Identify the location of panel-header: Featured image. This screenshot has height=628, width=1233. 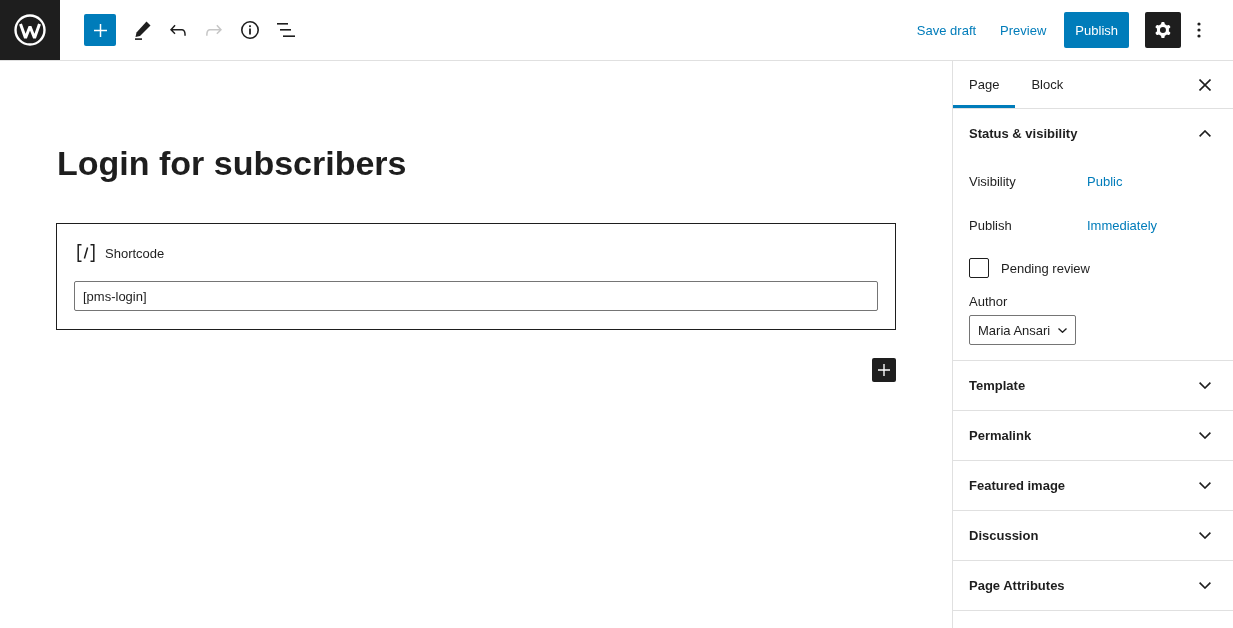
(1093, 485).